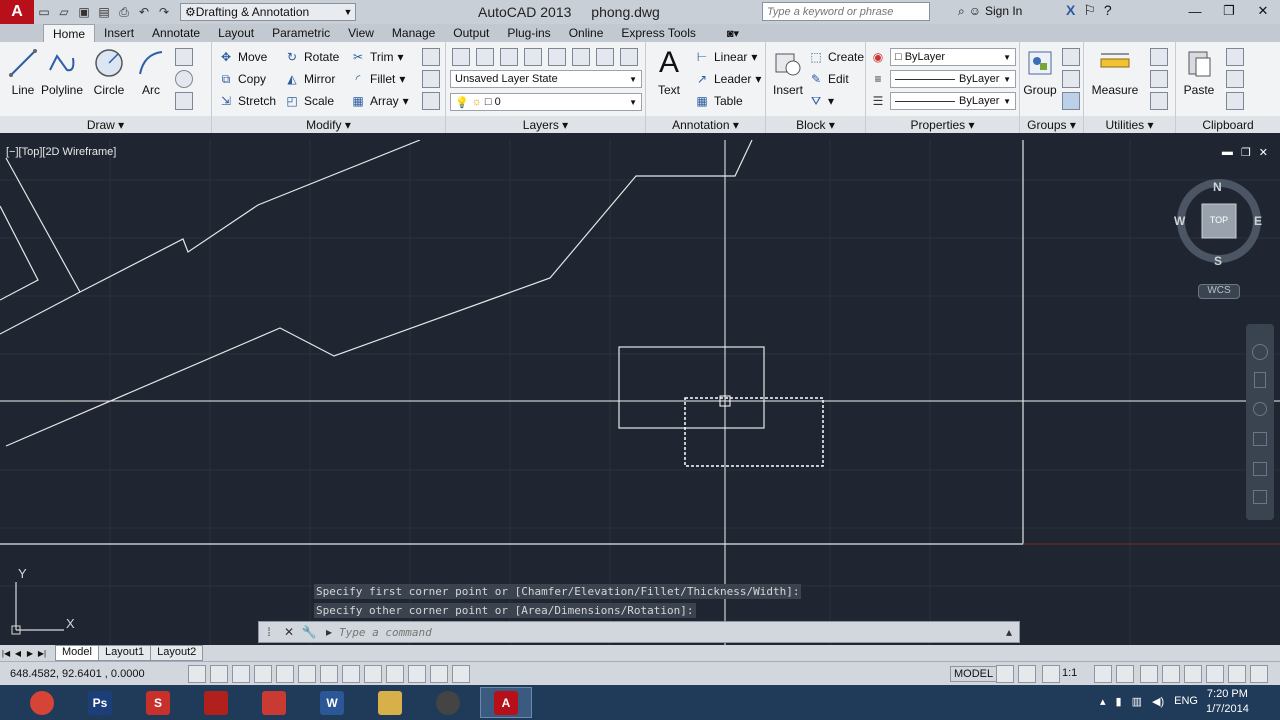 Image resolution: width=1280 pixels, height=720 pixels. Describe the element at coordinates (332, 702) in the screenshot. I see `taskbar-word: W` at that location.